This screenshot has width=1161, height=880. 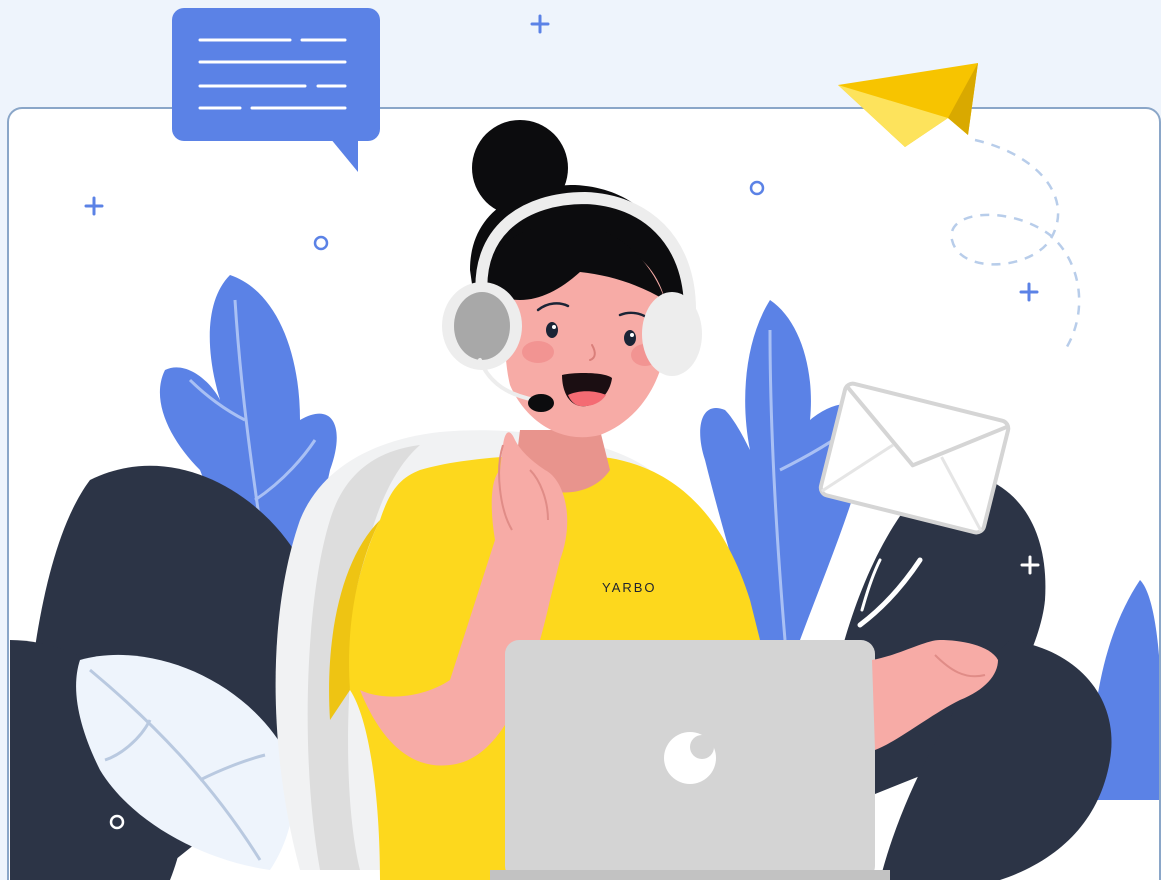 I want to click on shirt-logo-text: YARBO, so click(x=629, y=587).